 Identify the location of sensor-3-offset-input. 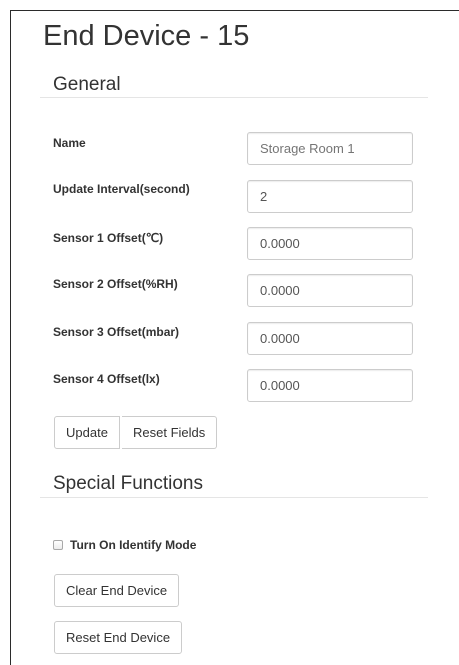
(330, 338).